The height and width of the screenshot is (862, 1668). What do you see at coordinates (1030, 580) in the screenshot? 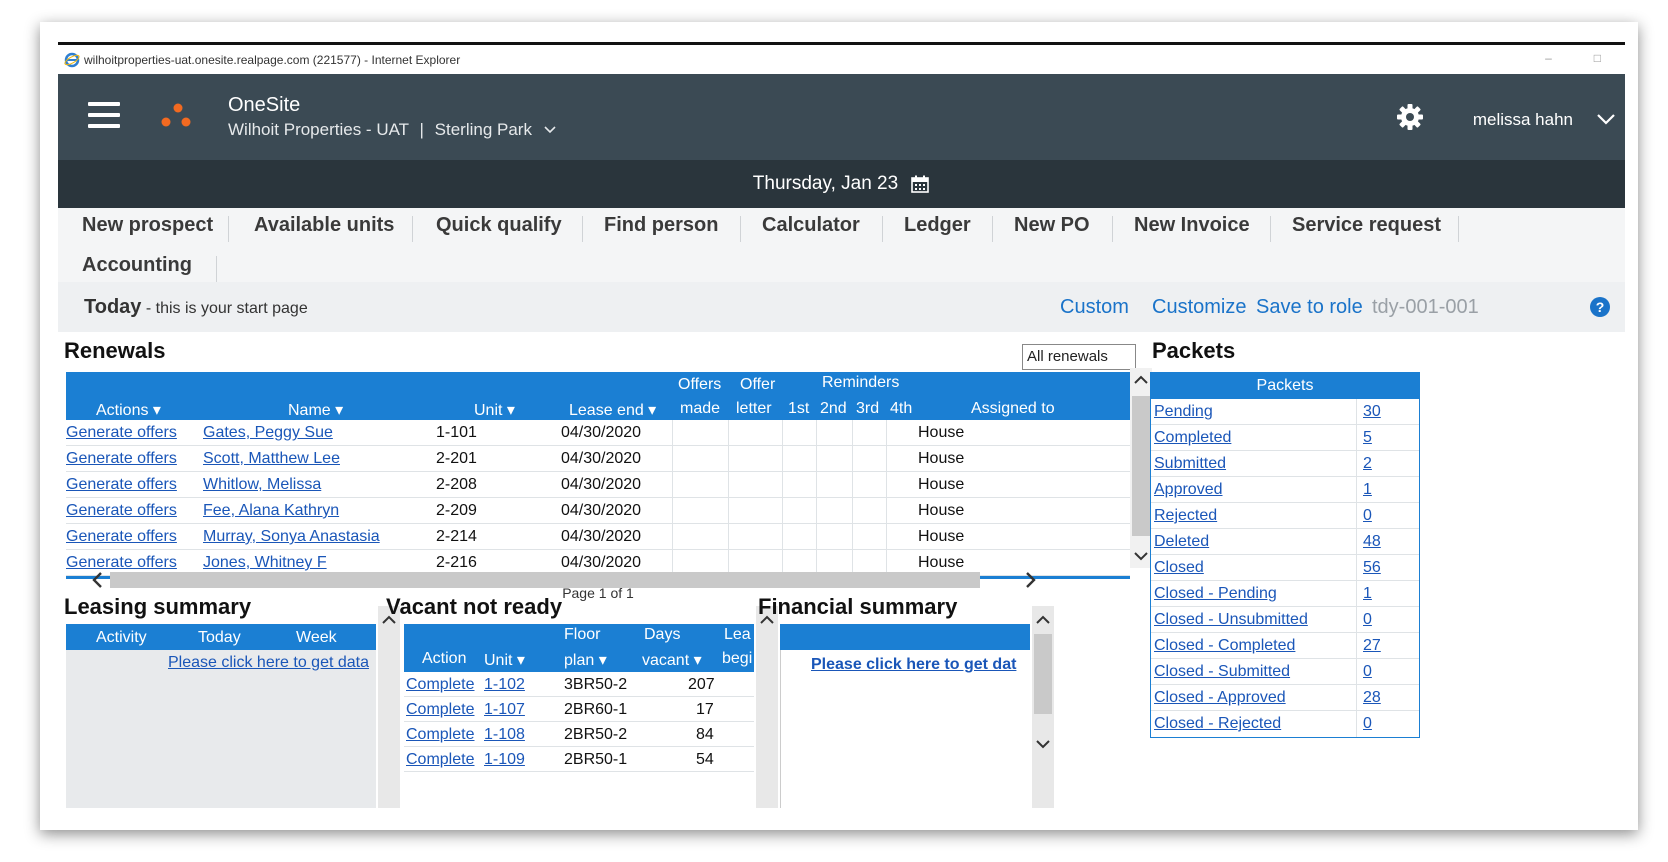
I see `scroll-right-icon` at bounding box center [1030, 580].